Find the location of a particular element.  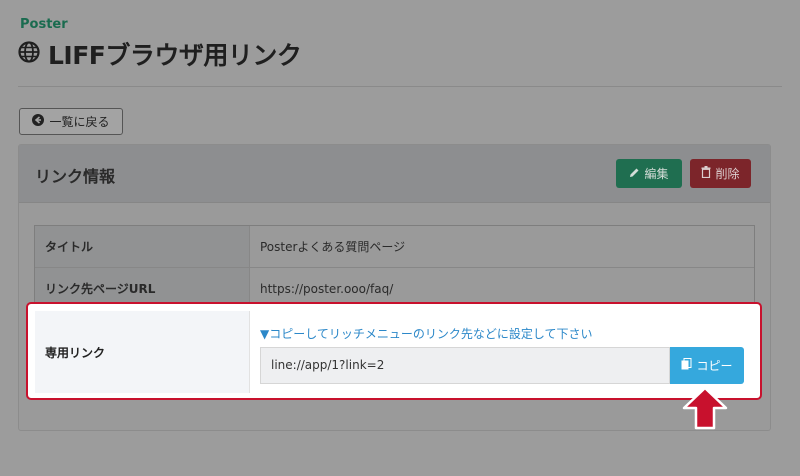

page-header: LIFFブラウザ用リンク is located at coordinates (160, 54).